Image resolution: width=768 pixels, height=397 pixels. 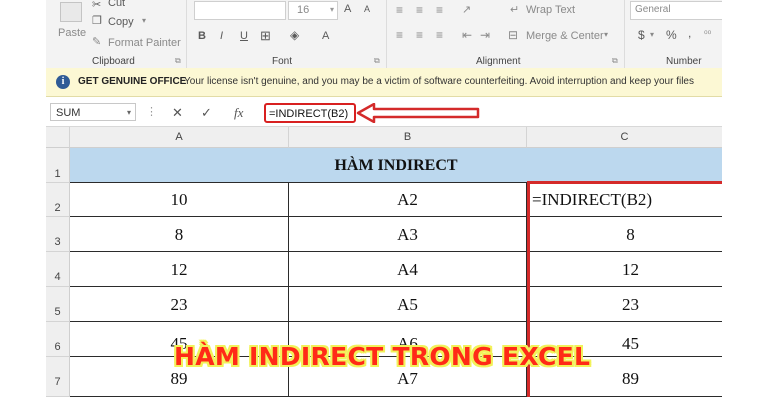 I want to click on decrease-indent-icon: ⇤, so click(x=467, y=35).